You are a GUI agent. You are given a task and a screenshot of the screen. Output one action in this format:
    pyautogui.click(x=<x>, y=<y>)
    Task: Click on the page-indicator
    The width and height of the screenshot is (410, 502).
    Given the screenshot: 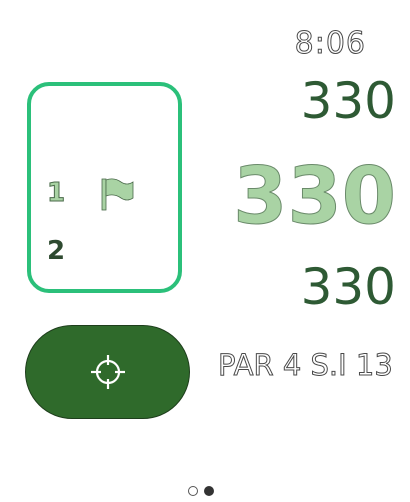 What is the action you would take?
    pyautogui.click(x=201, y=491)
    